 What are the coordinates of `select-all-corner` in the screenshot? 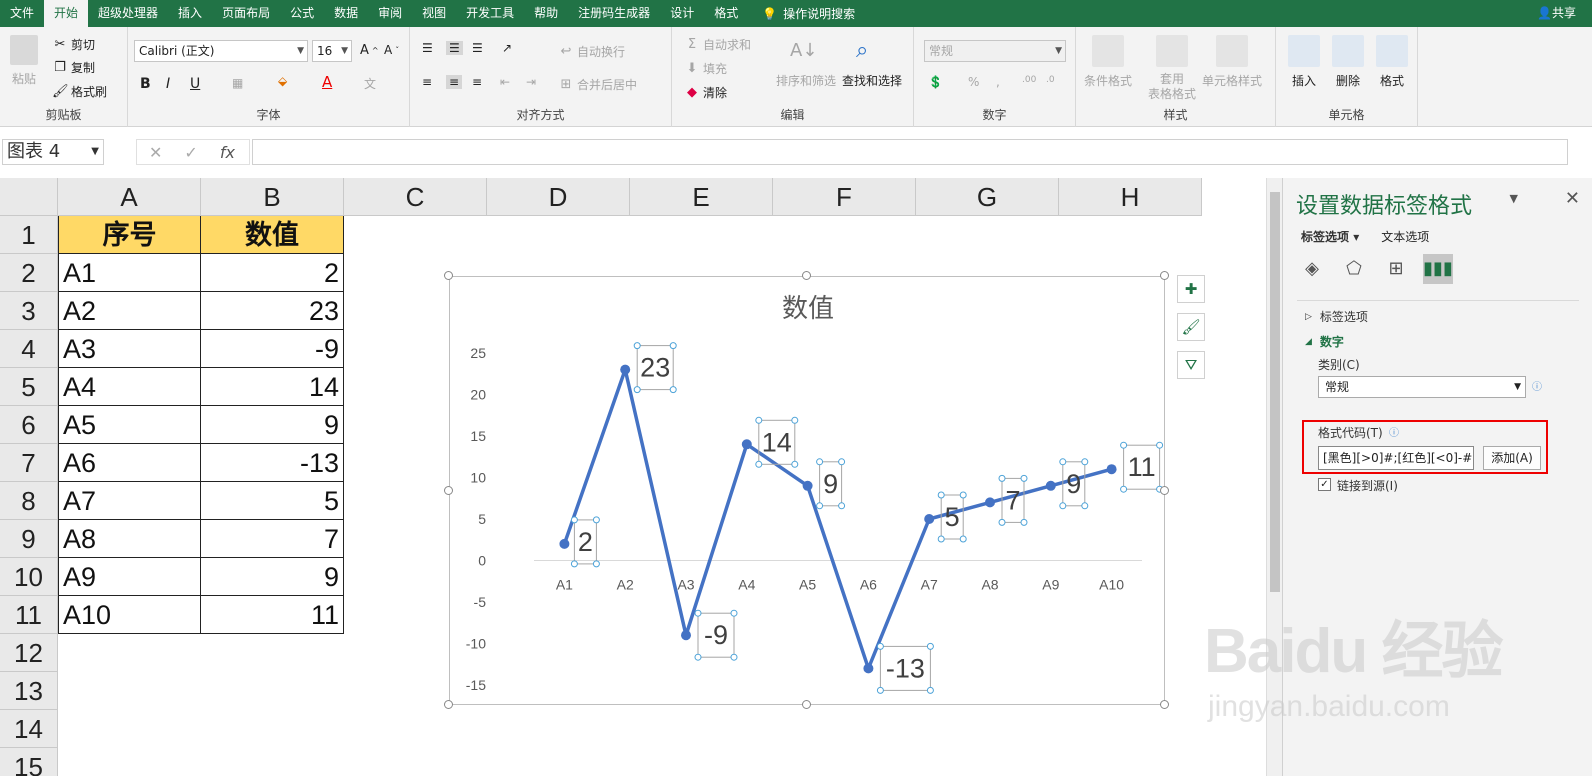 It's located at (29, 197).